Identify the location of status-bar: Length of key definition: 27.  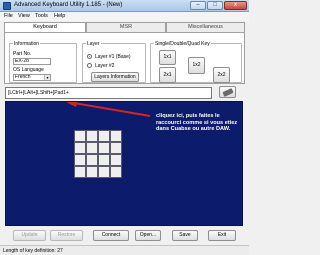
(124, 250).